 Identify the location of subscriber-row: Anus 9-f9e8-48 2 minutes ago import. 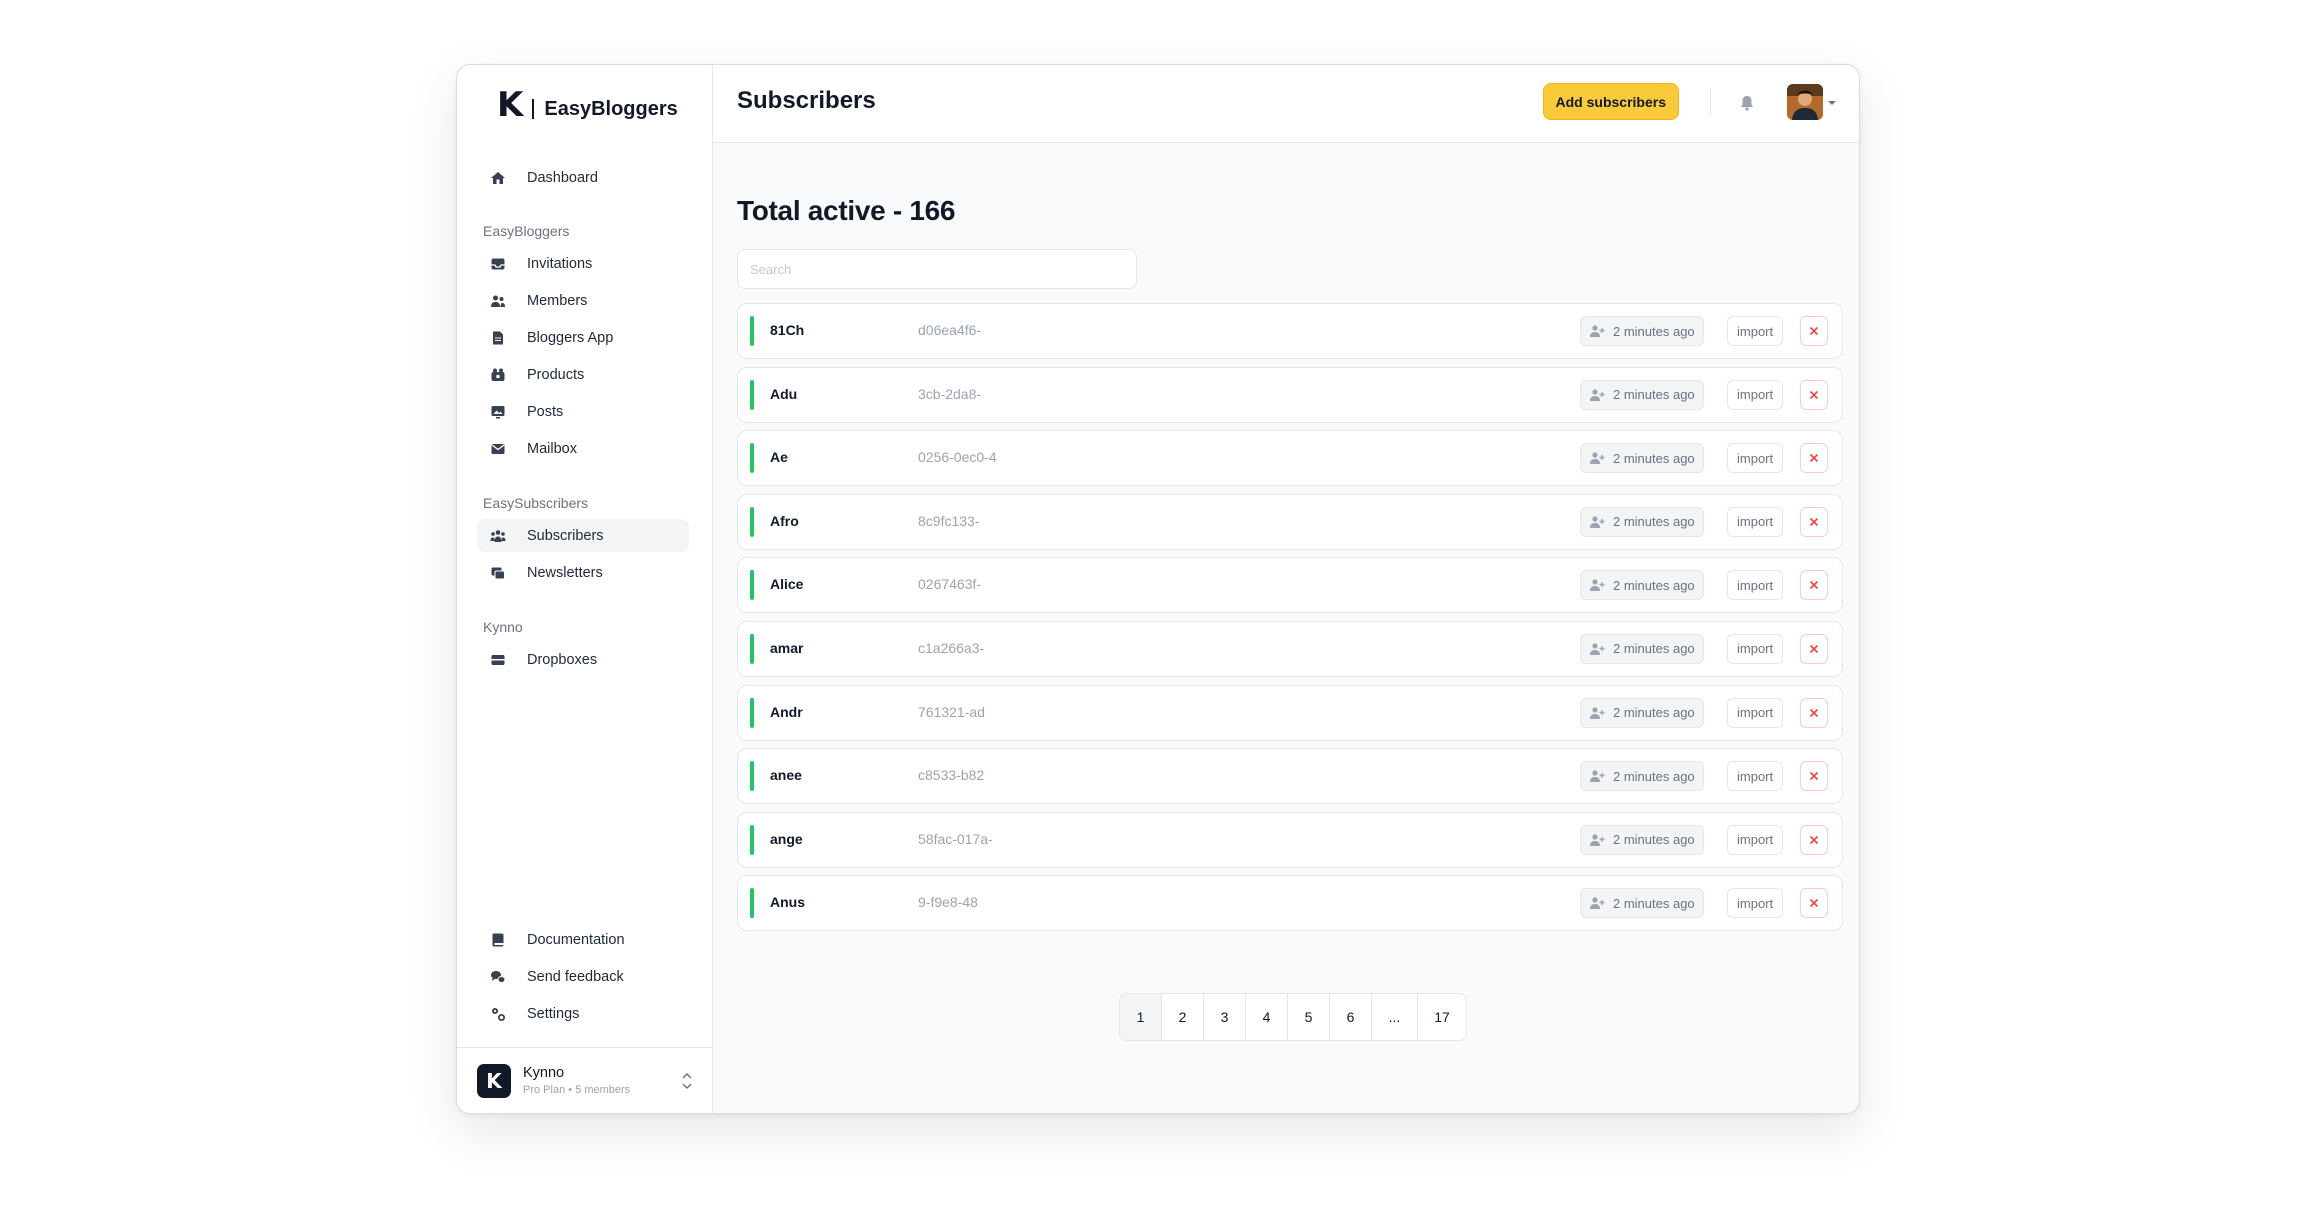
(1290, 903).